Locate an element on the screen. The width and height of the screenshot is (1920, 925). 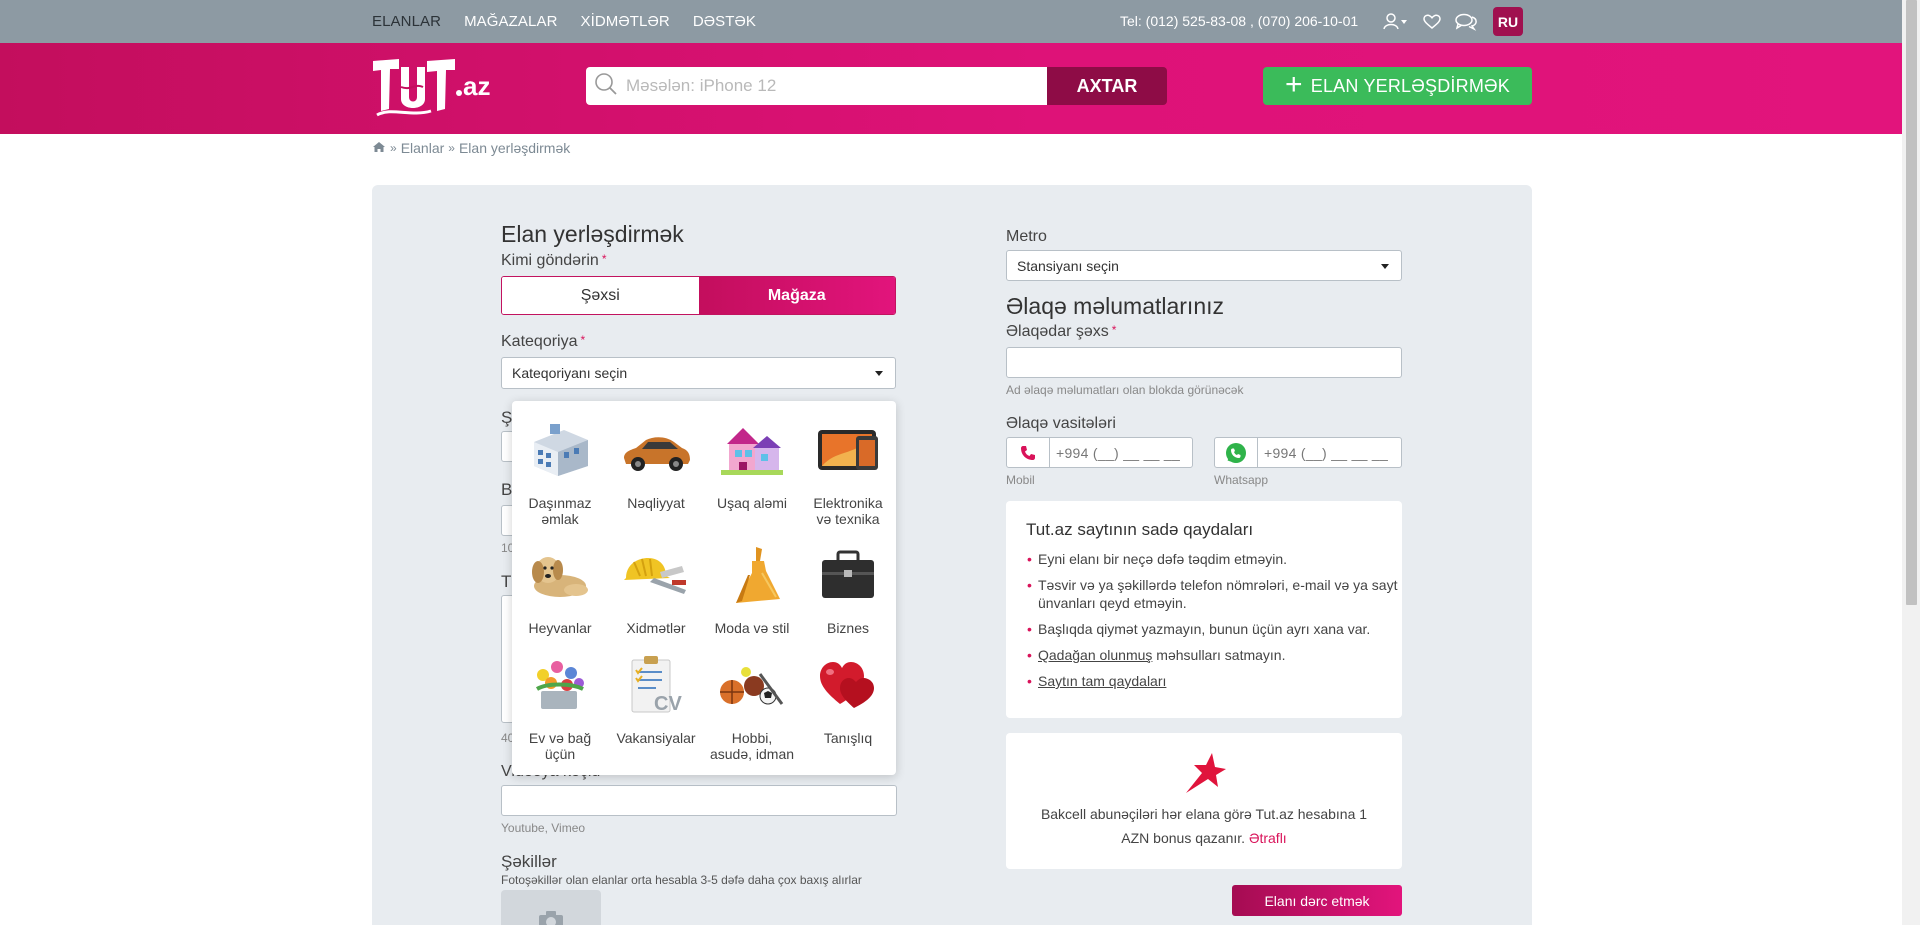
favorites-heart-icon is located at coordinates (1432, 21).